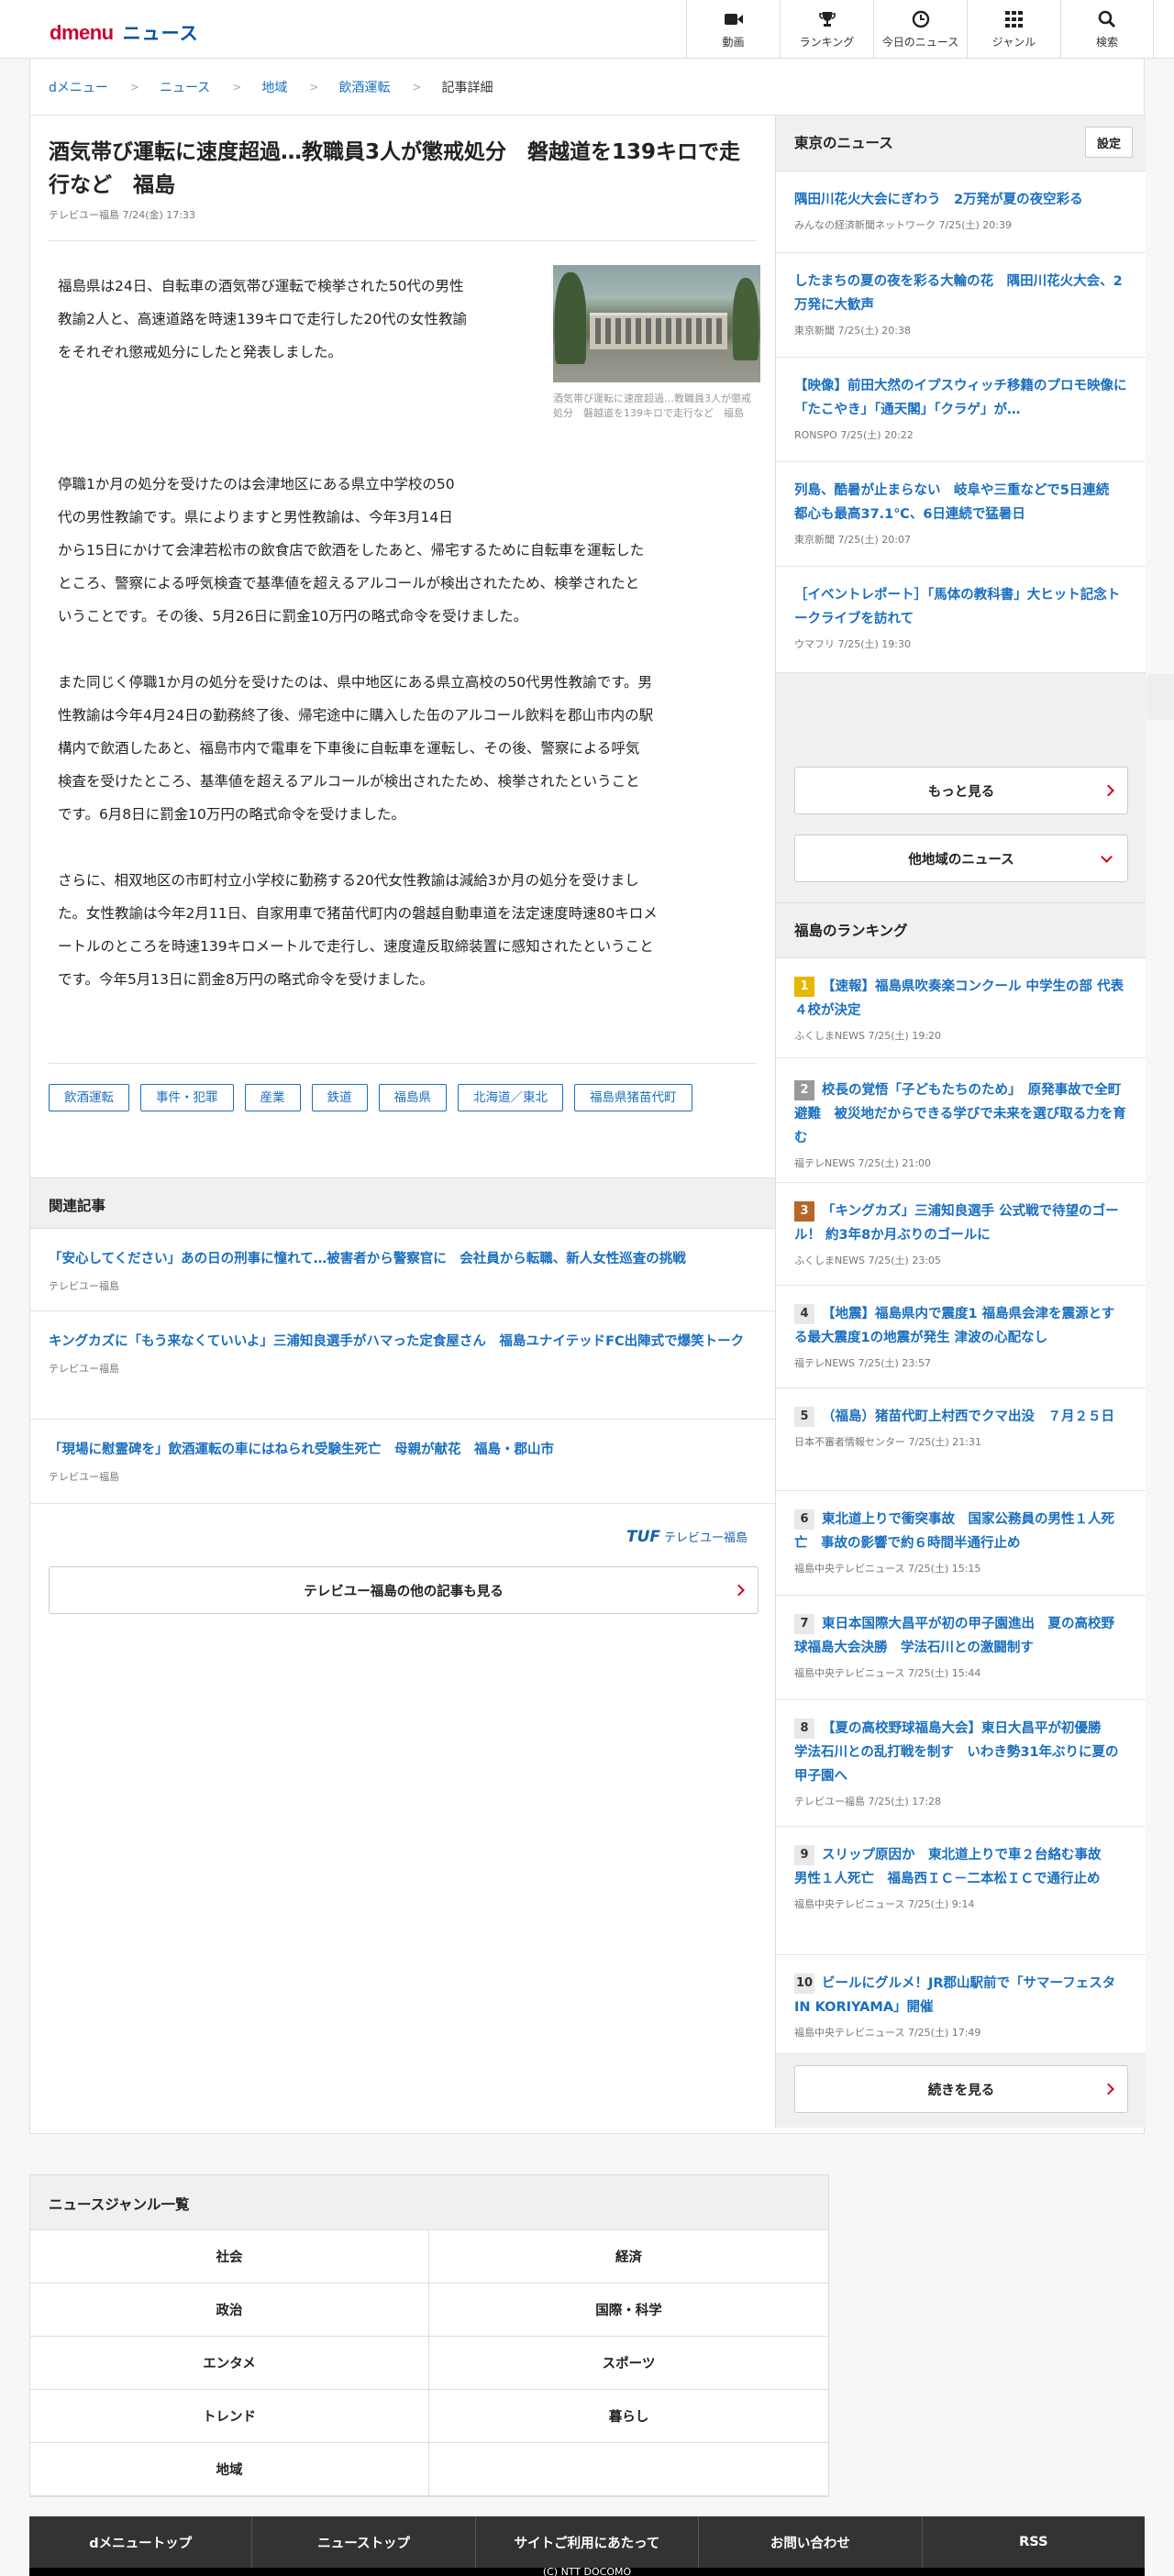  Describe the element at coordinates (364, 87) in the screenshot. I see `breadcrumb-drunk-driving: 飲酒運転` at that location.